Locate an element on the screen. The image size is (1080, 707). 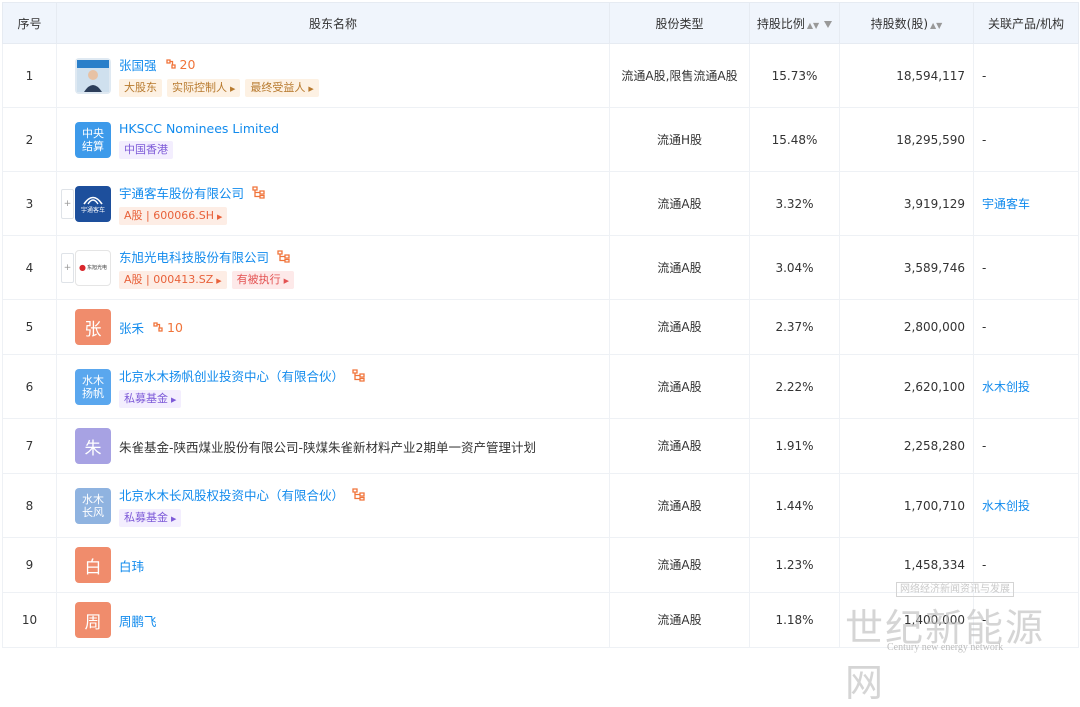
header-related: 关联产品/机构 is located at coordinates (1026, 23).